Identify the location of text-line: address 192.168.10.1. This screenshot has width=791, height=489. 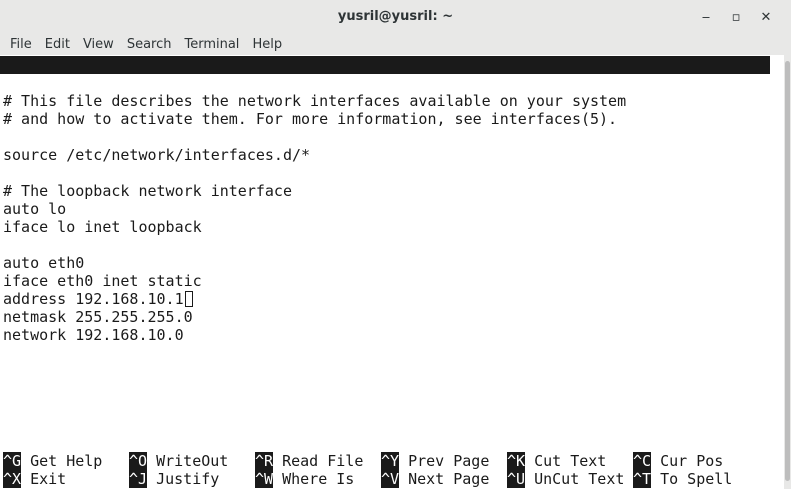
(93, 299).